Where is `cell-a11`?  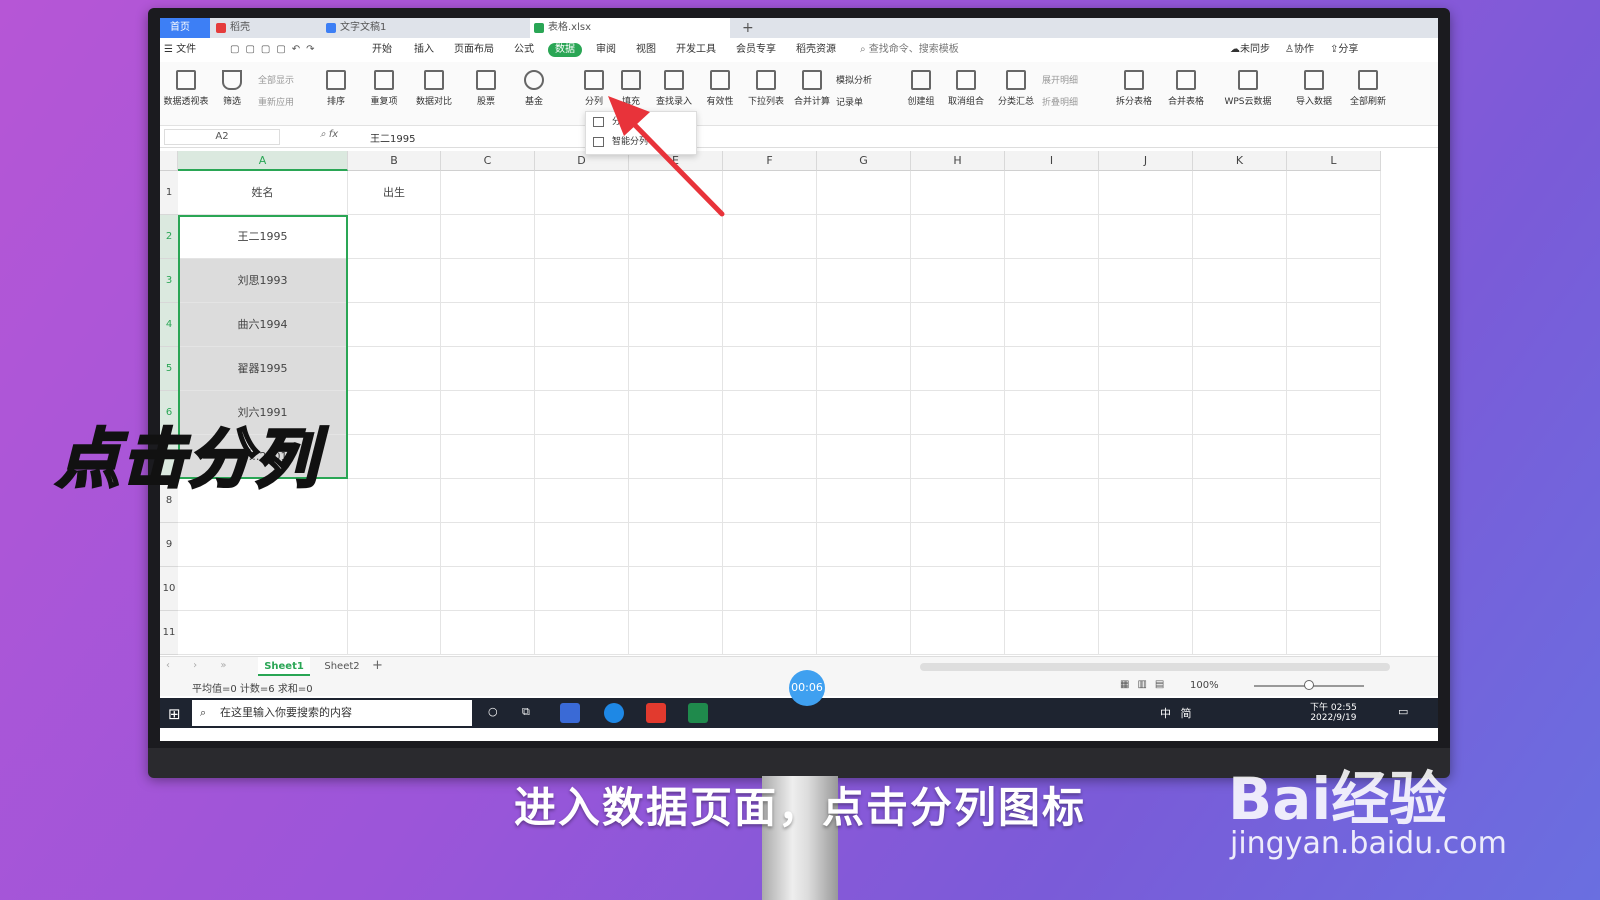 cell-a11 is located at coordinates (263, 633).